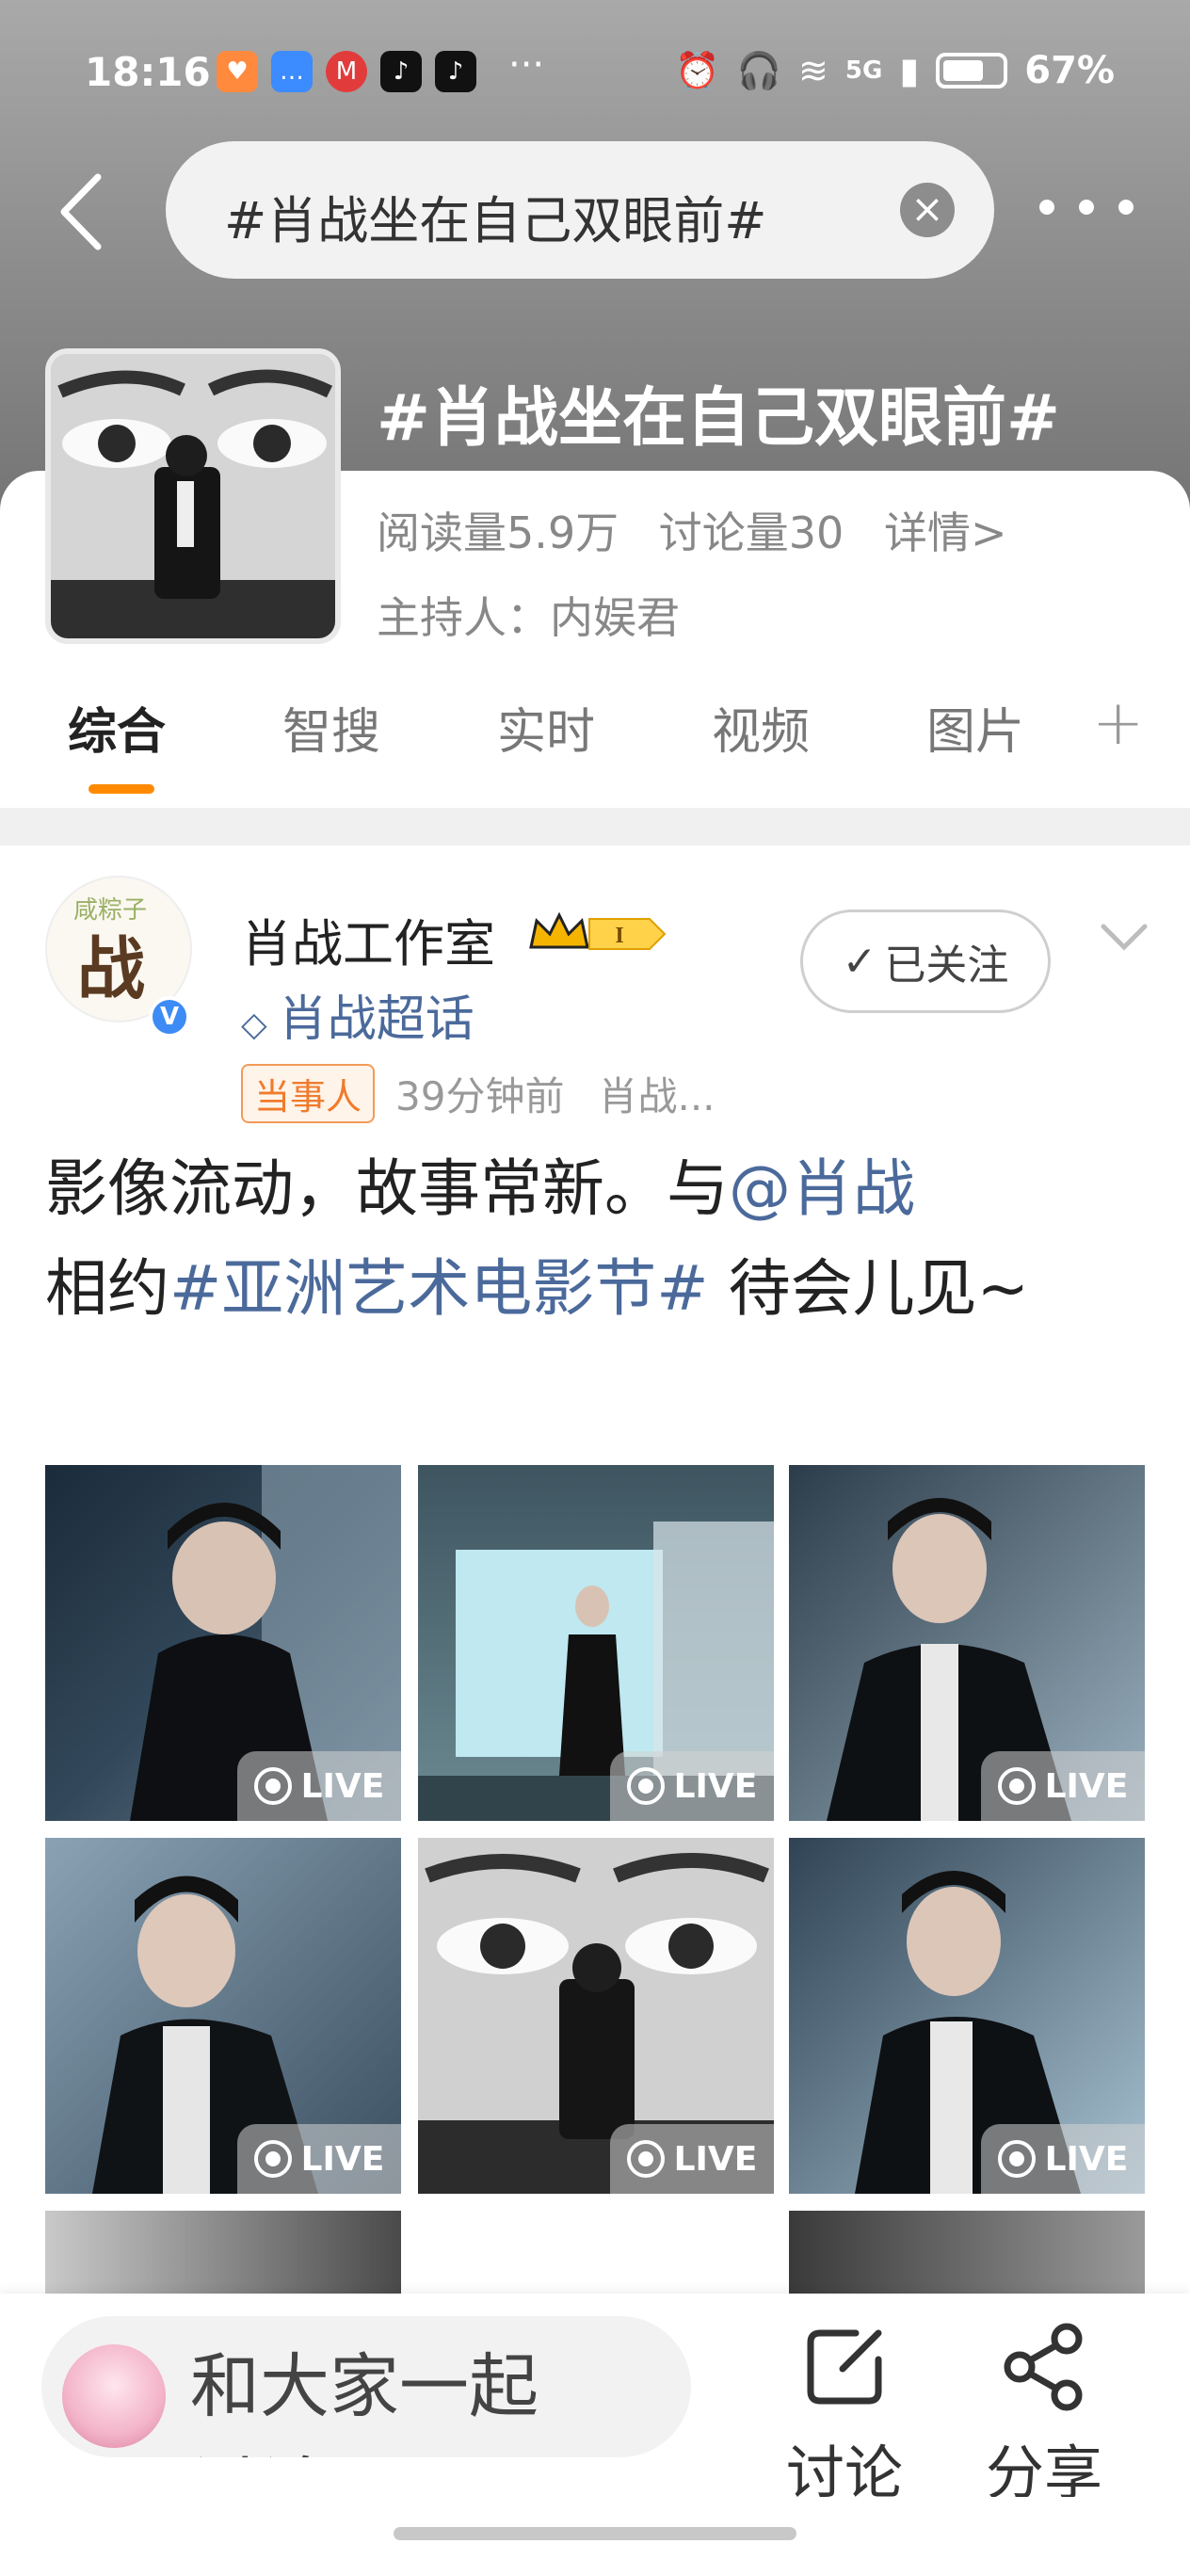 Image resolution: width=1190 pixels, height=2576 pixels. What do you see at coordinates (751, 532) in the screenshot?
I see `discussion-count: 讨论量30` at bounding box center [751, 532].